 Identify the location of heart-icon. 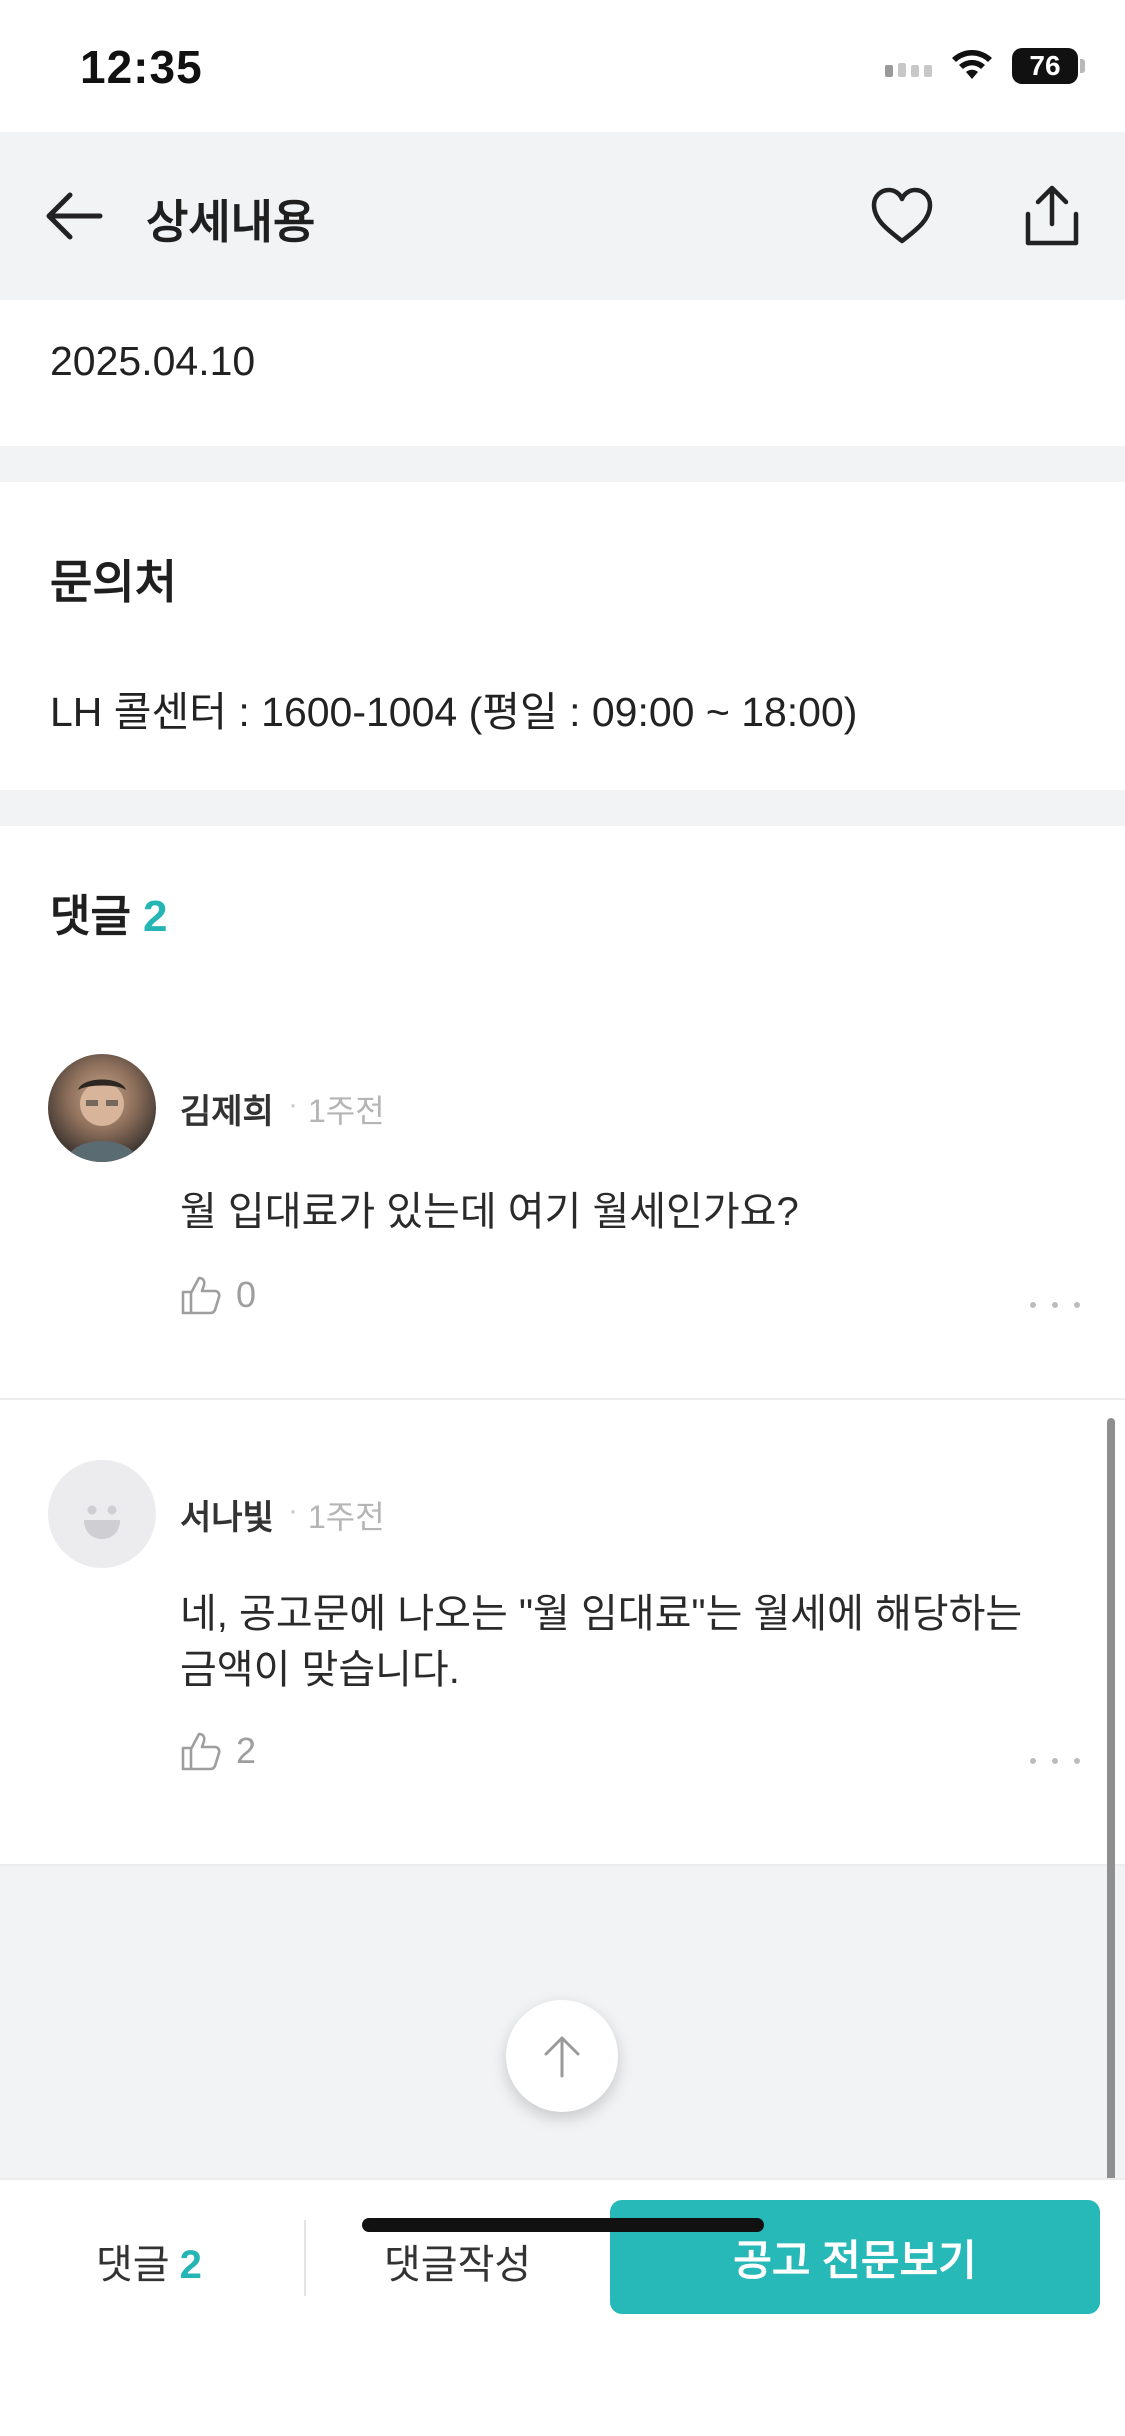
(902, 215).